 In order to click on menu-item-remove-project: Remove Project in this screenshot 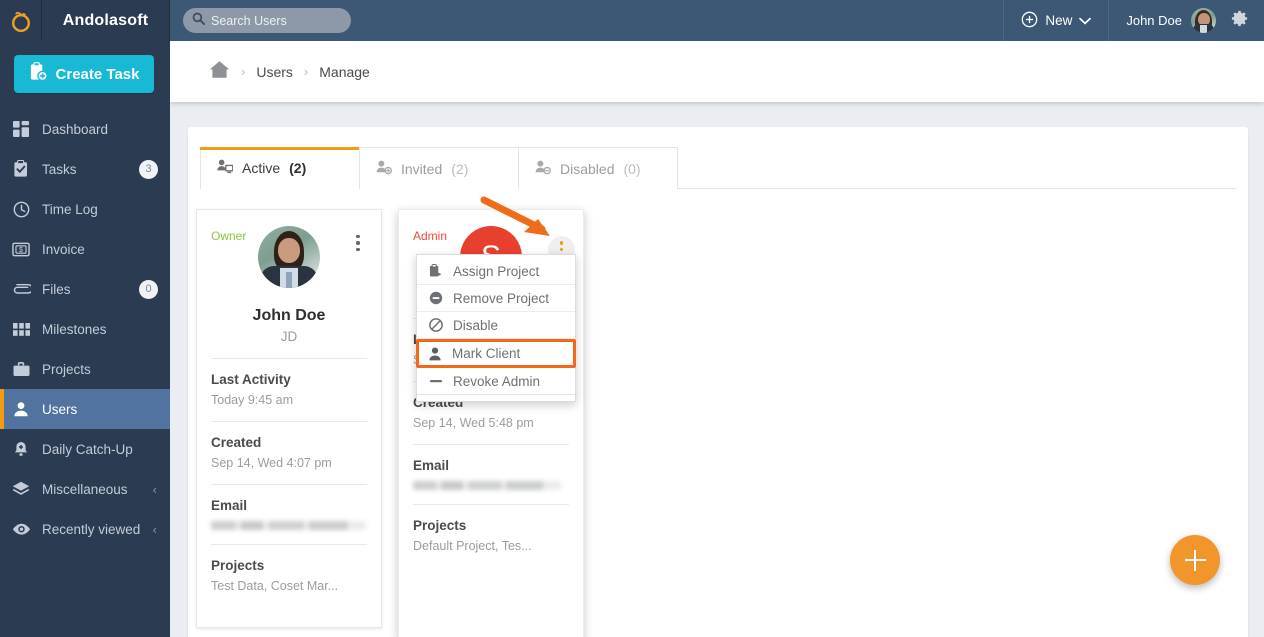, I will do `click(496, 298)`.